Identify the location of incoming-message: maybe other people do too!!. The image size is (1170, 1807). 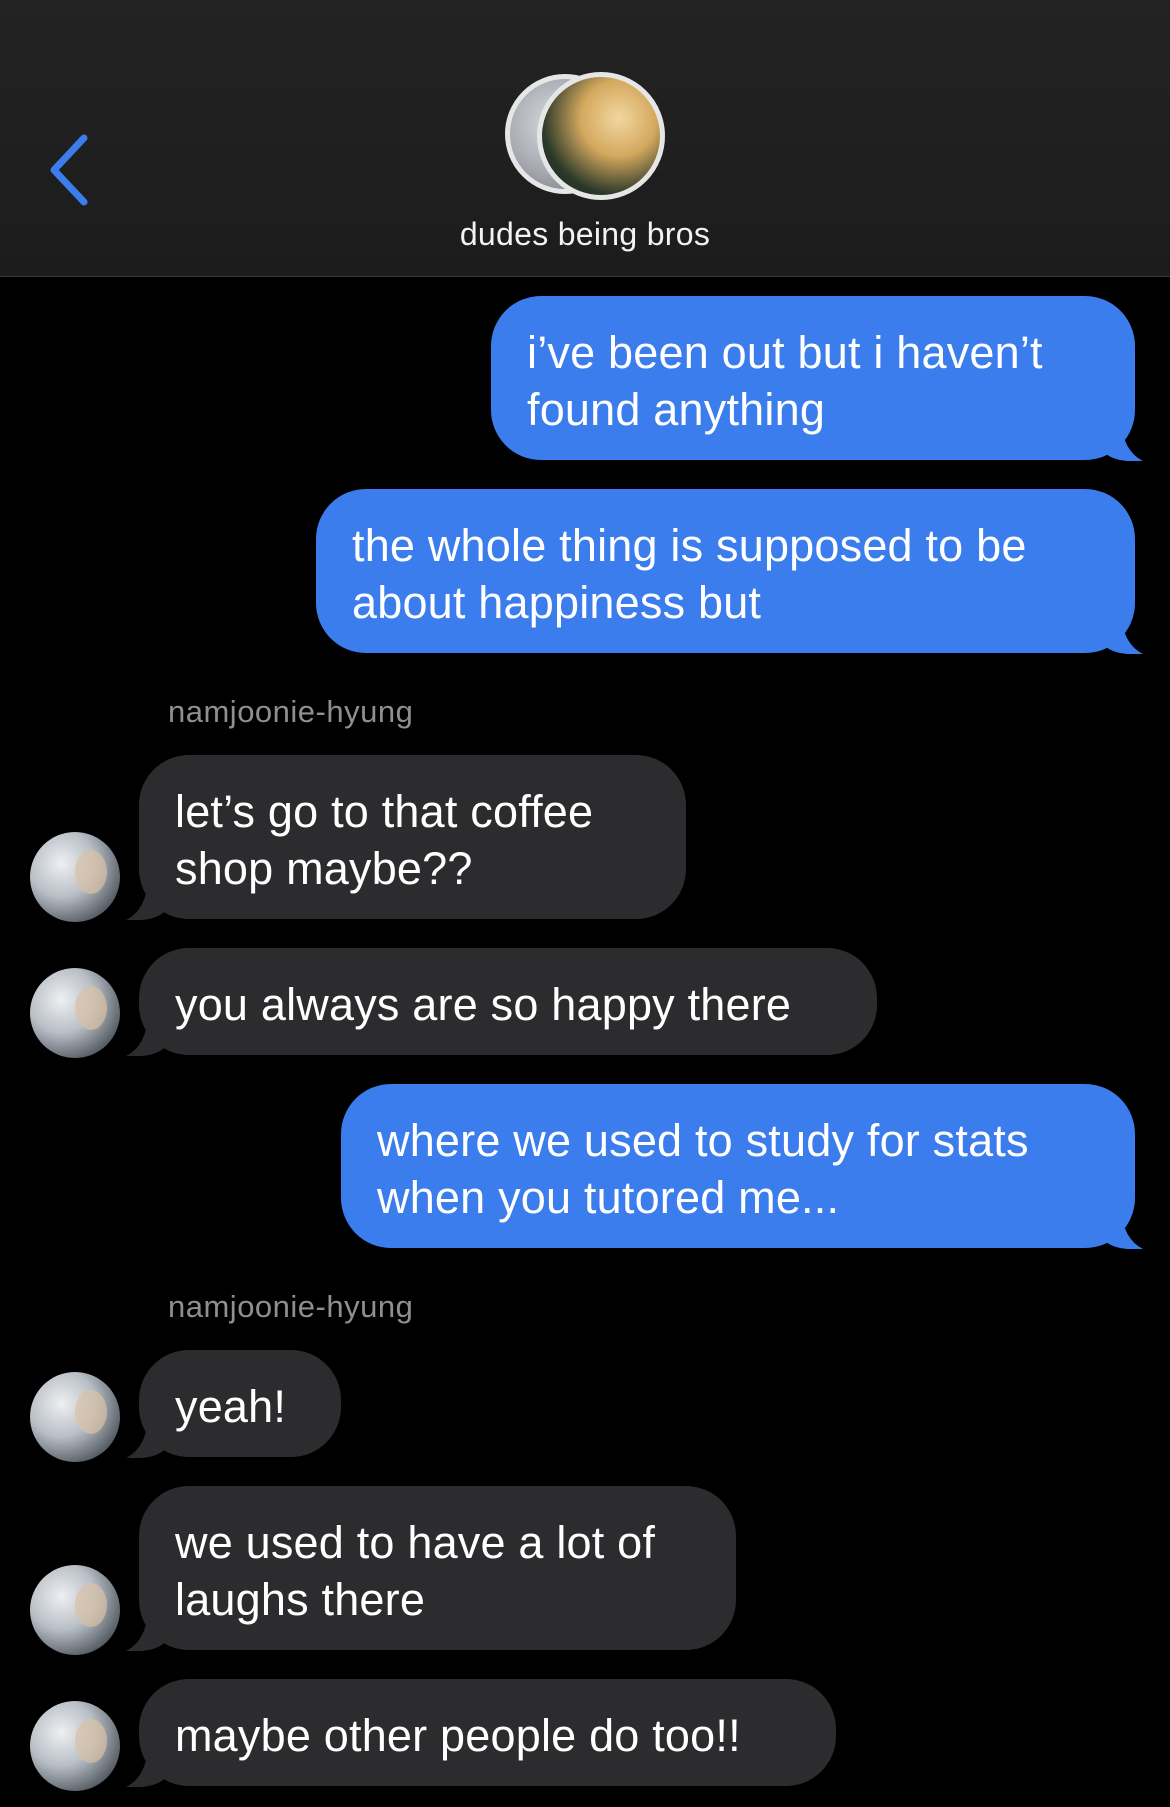
(487, 1732).